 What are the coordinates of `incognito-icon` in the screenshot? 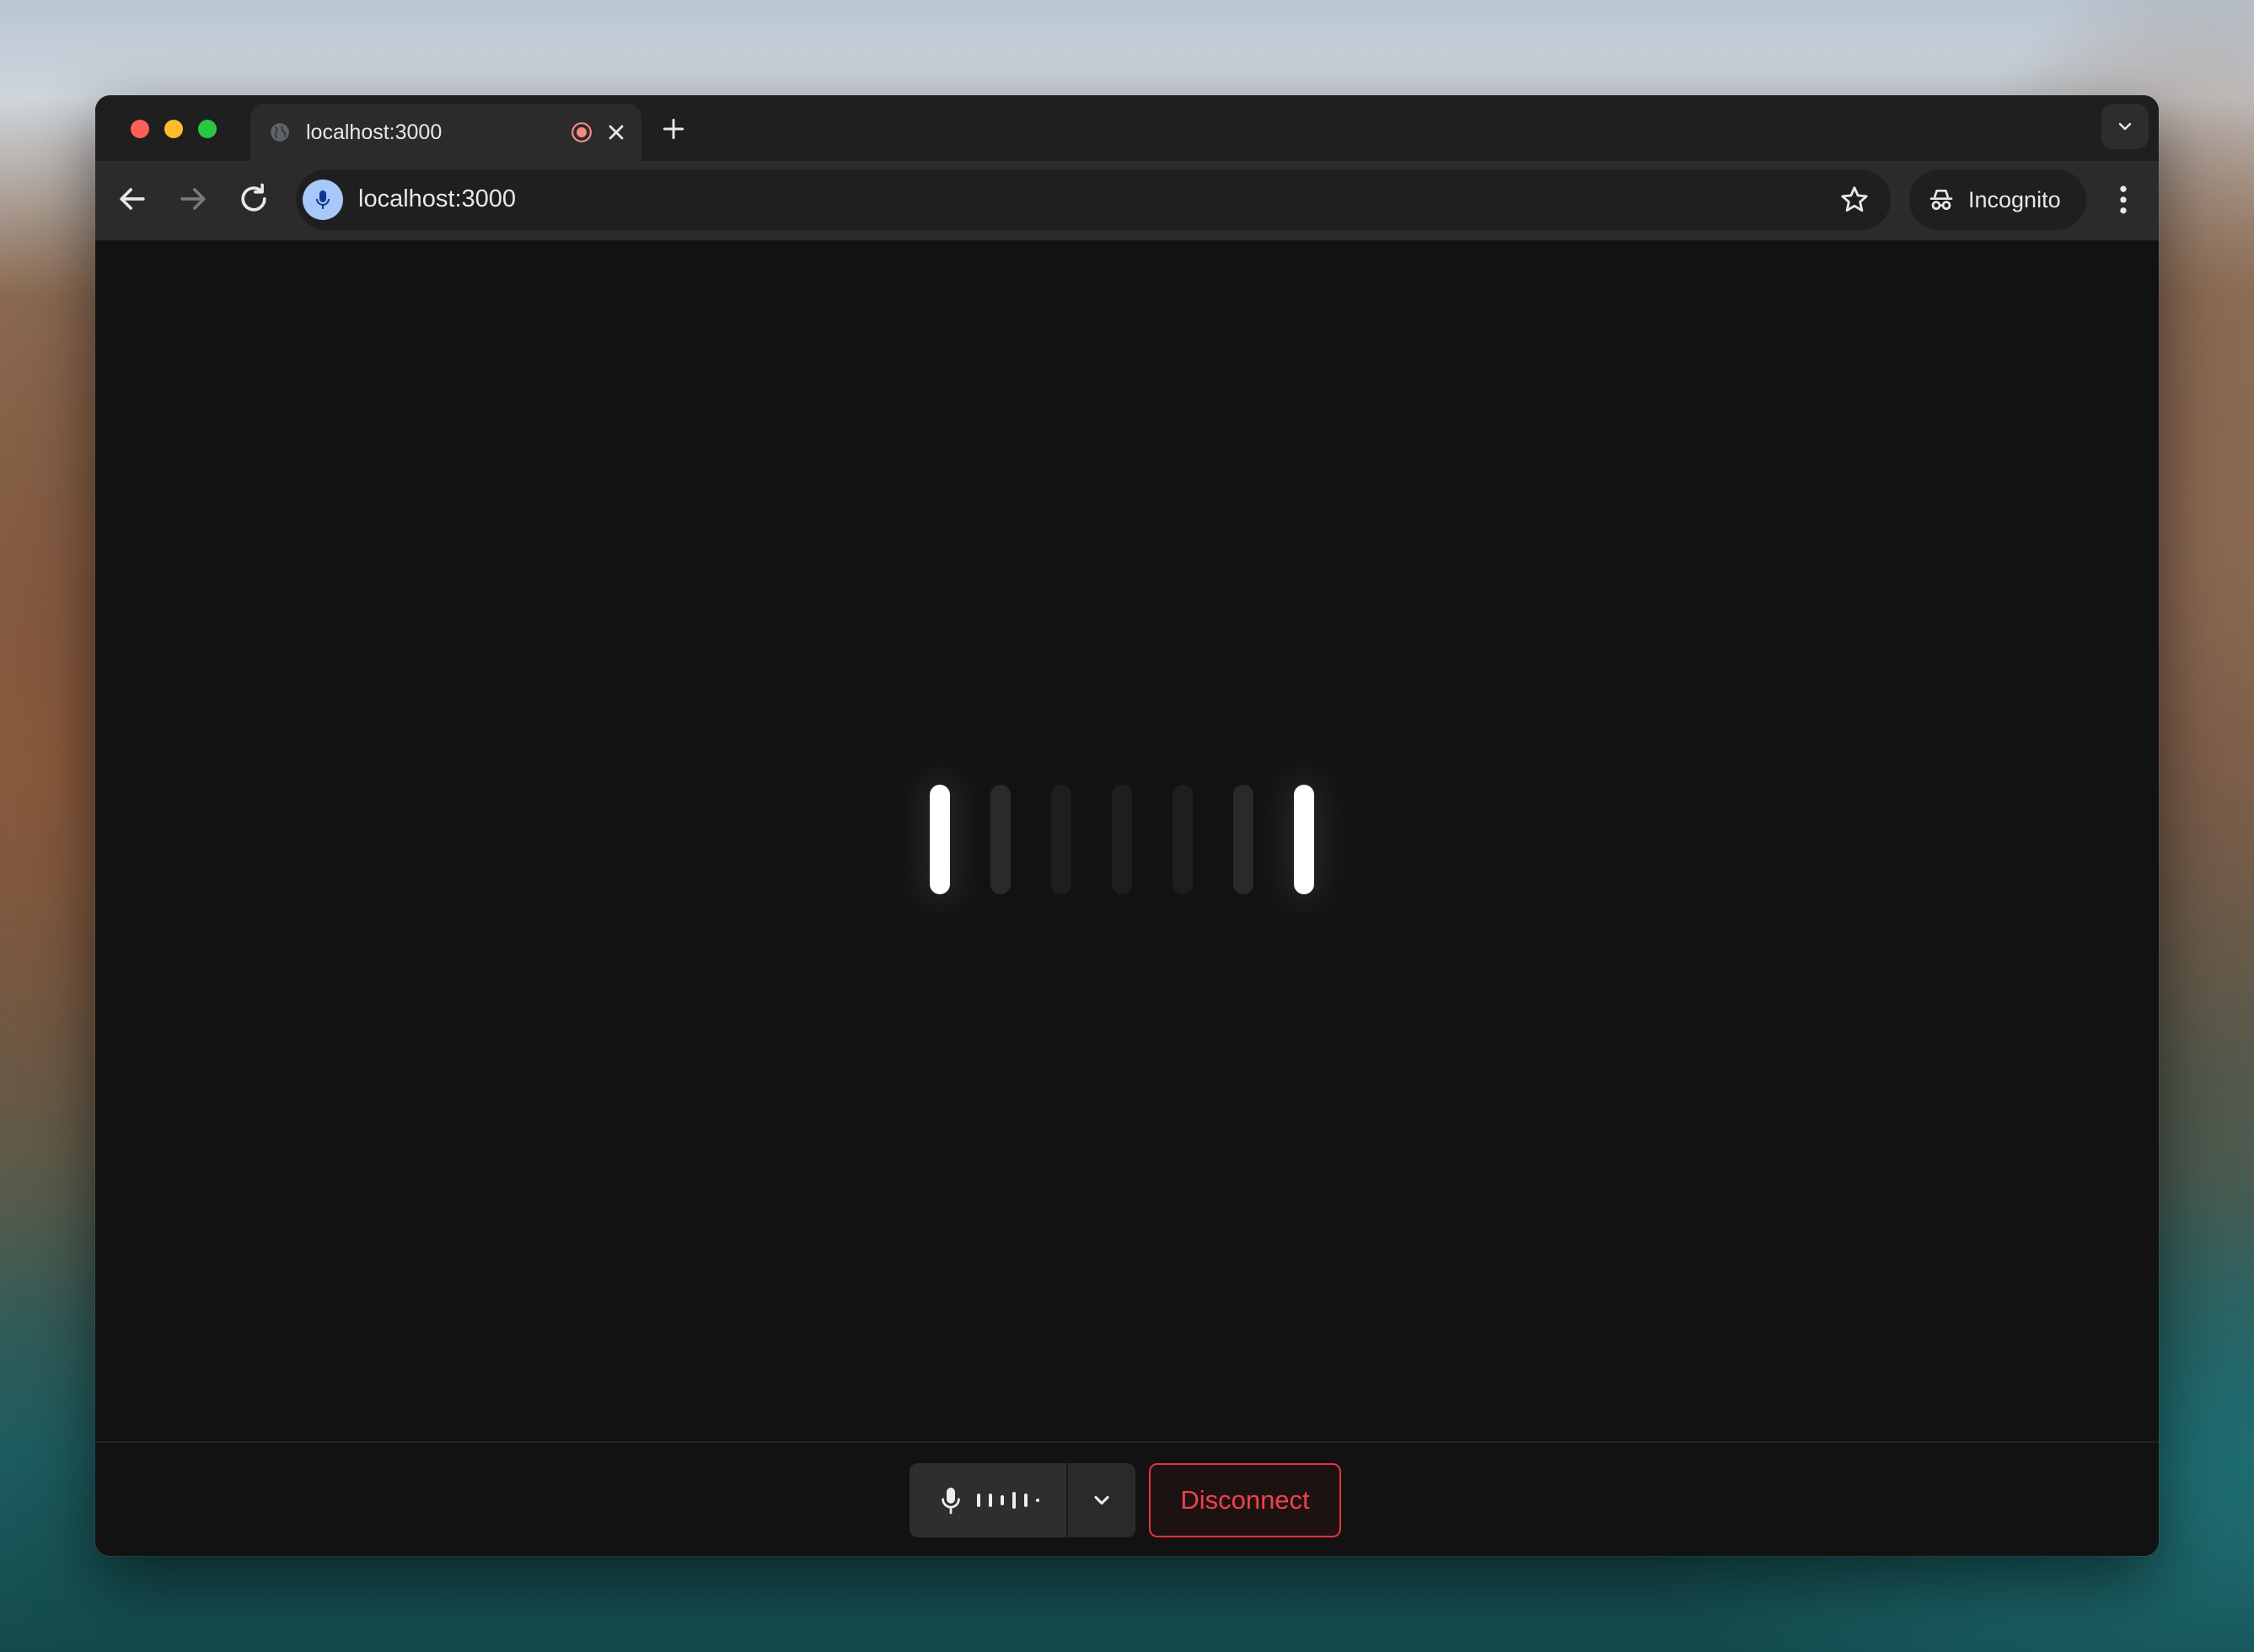 It's located at (1941, 200).